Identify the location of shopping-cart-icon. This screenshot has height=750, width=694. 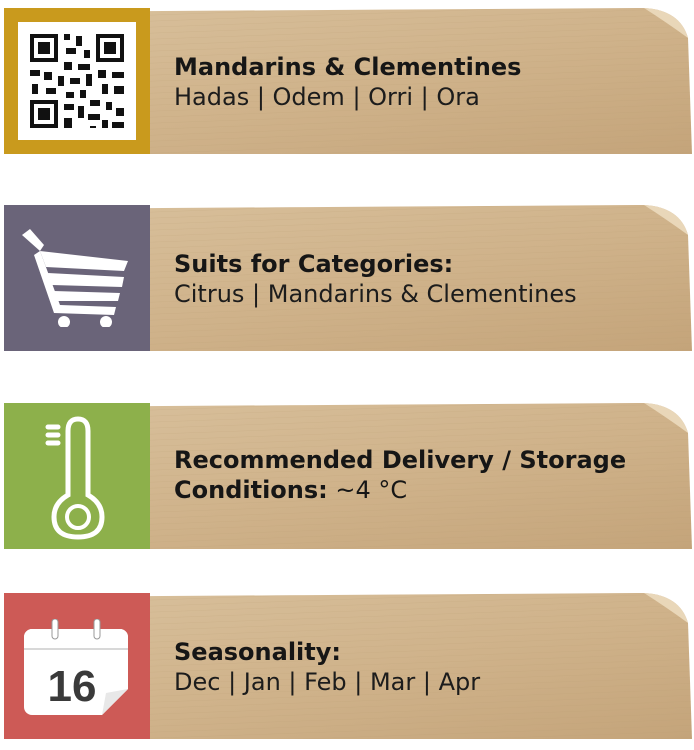
(75, 278).